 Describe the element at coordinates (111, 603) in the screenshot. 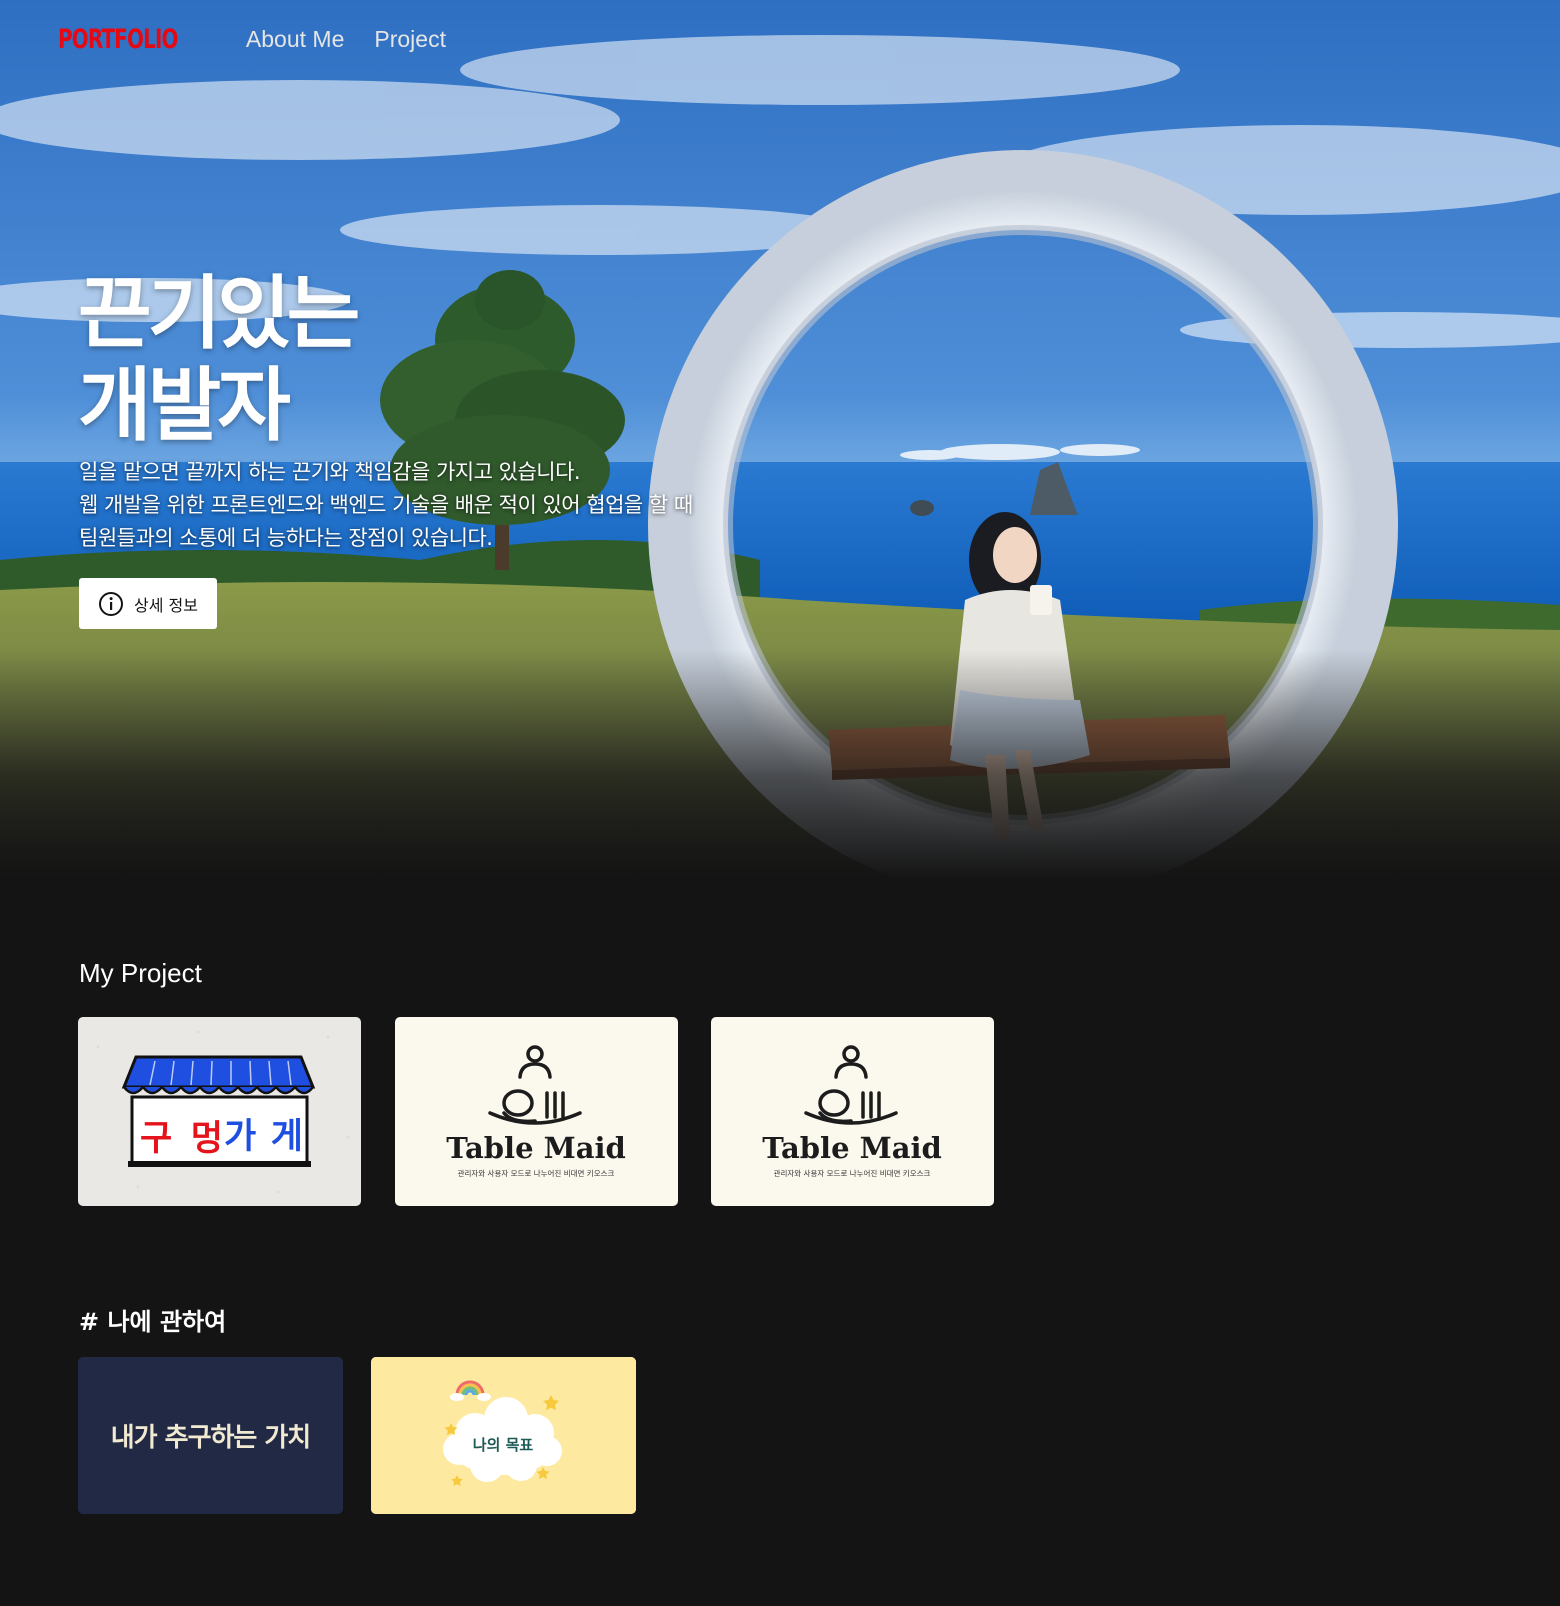

I see `info-circle-icon` at that location.